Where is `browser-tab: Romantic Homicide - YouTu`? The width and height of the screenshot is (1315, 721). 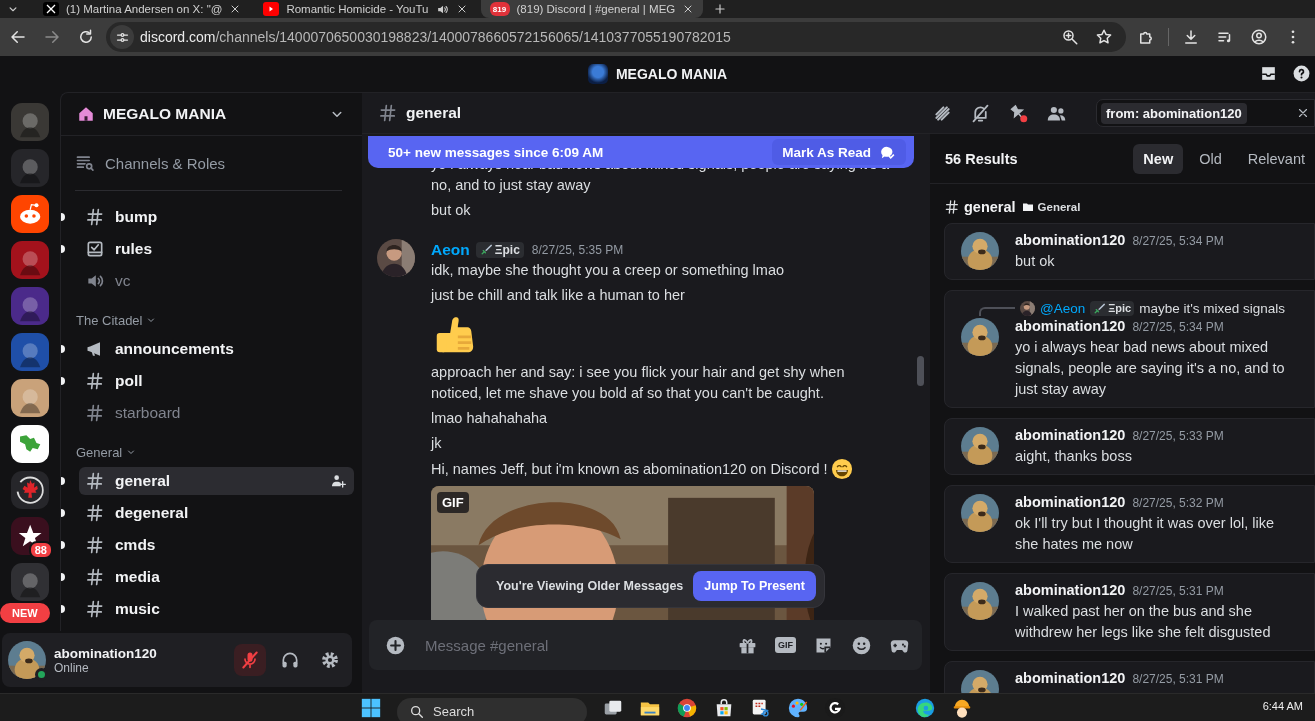
browser-tab: Romantic Homicide - YouTu is located at coordinates (365, 9).